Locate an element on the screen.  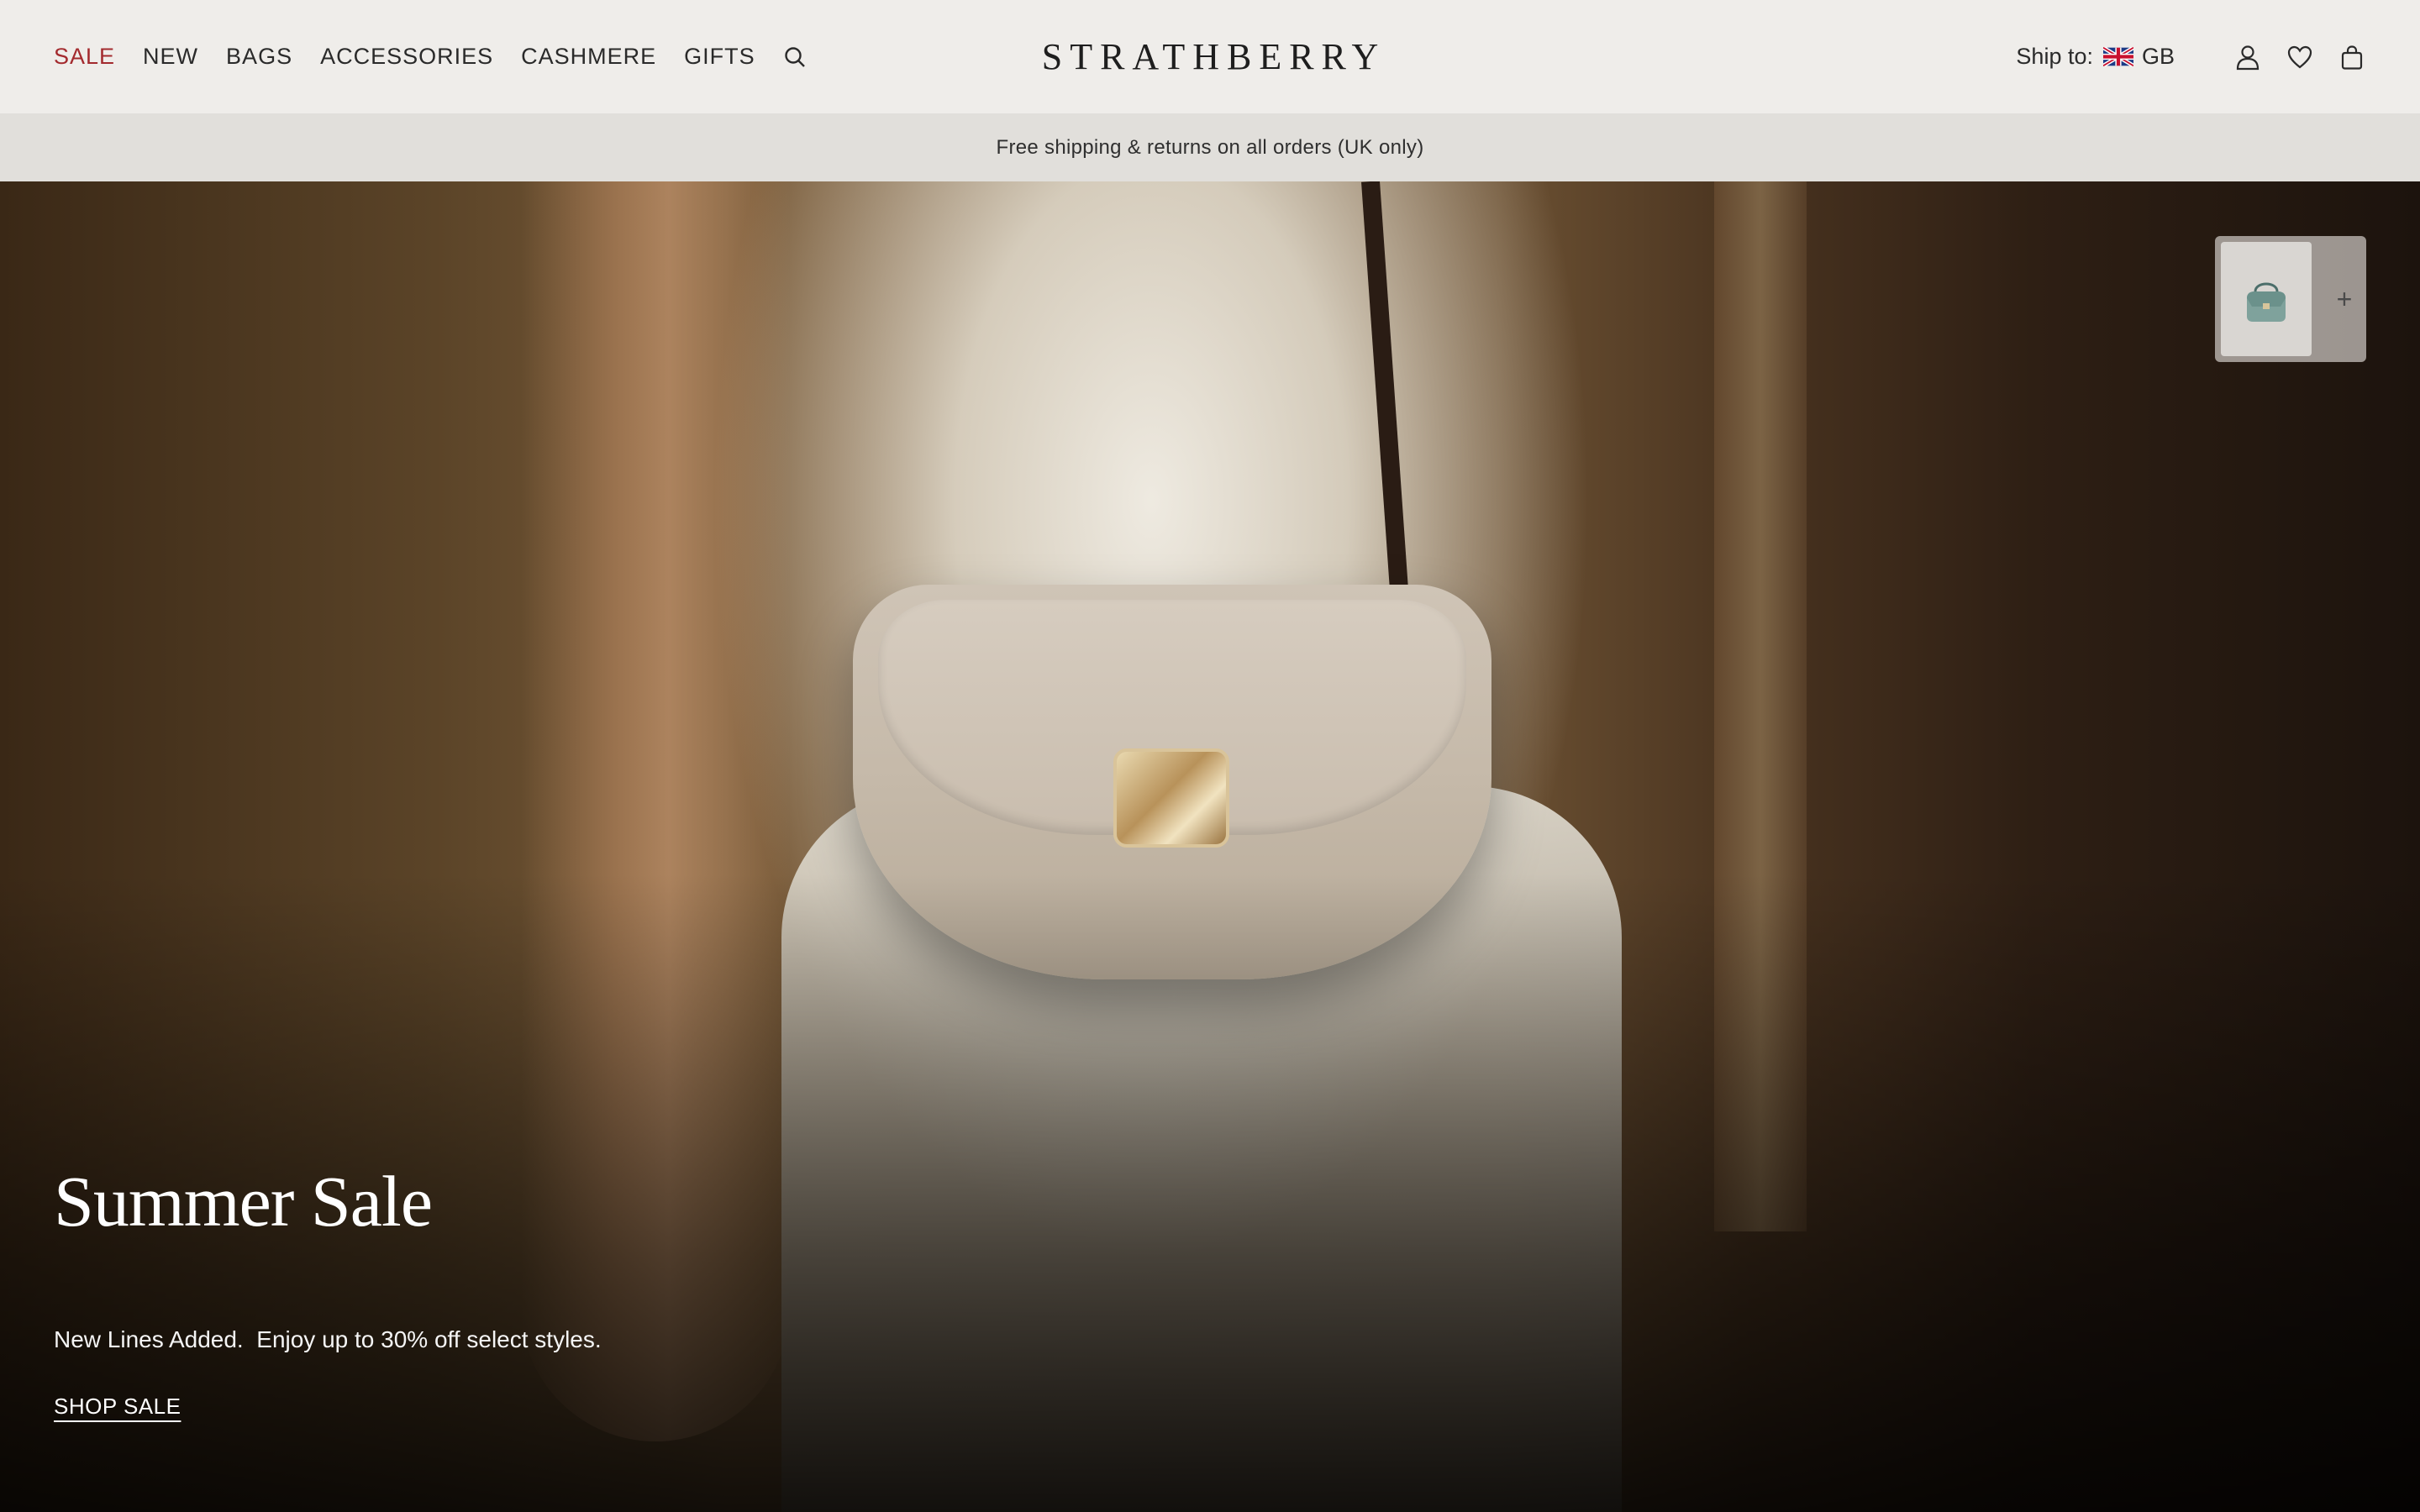
nav-new: NEW is located at coordinates (170, 57).